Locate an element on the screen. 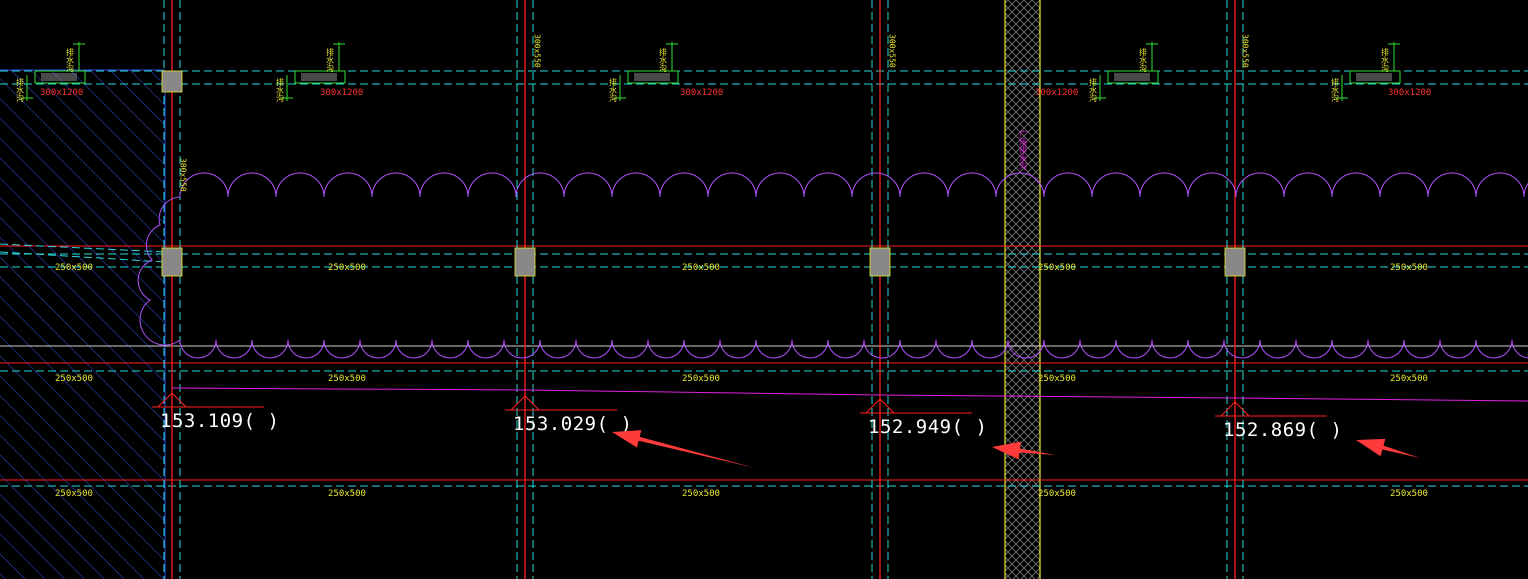 The width and height of the screenshot is (1528, 579). column-top-left is located at coordinates (172, 81).